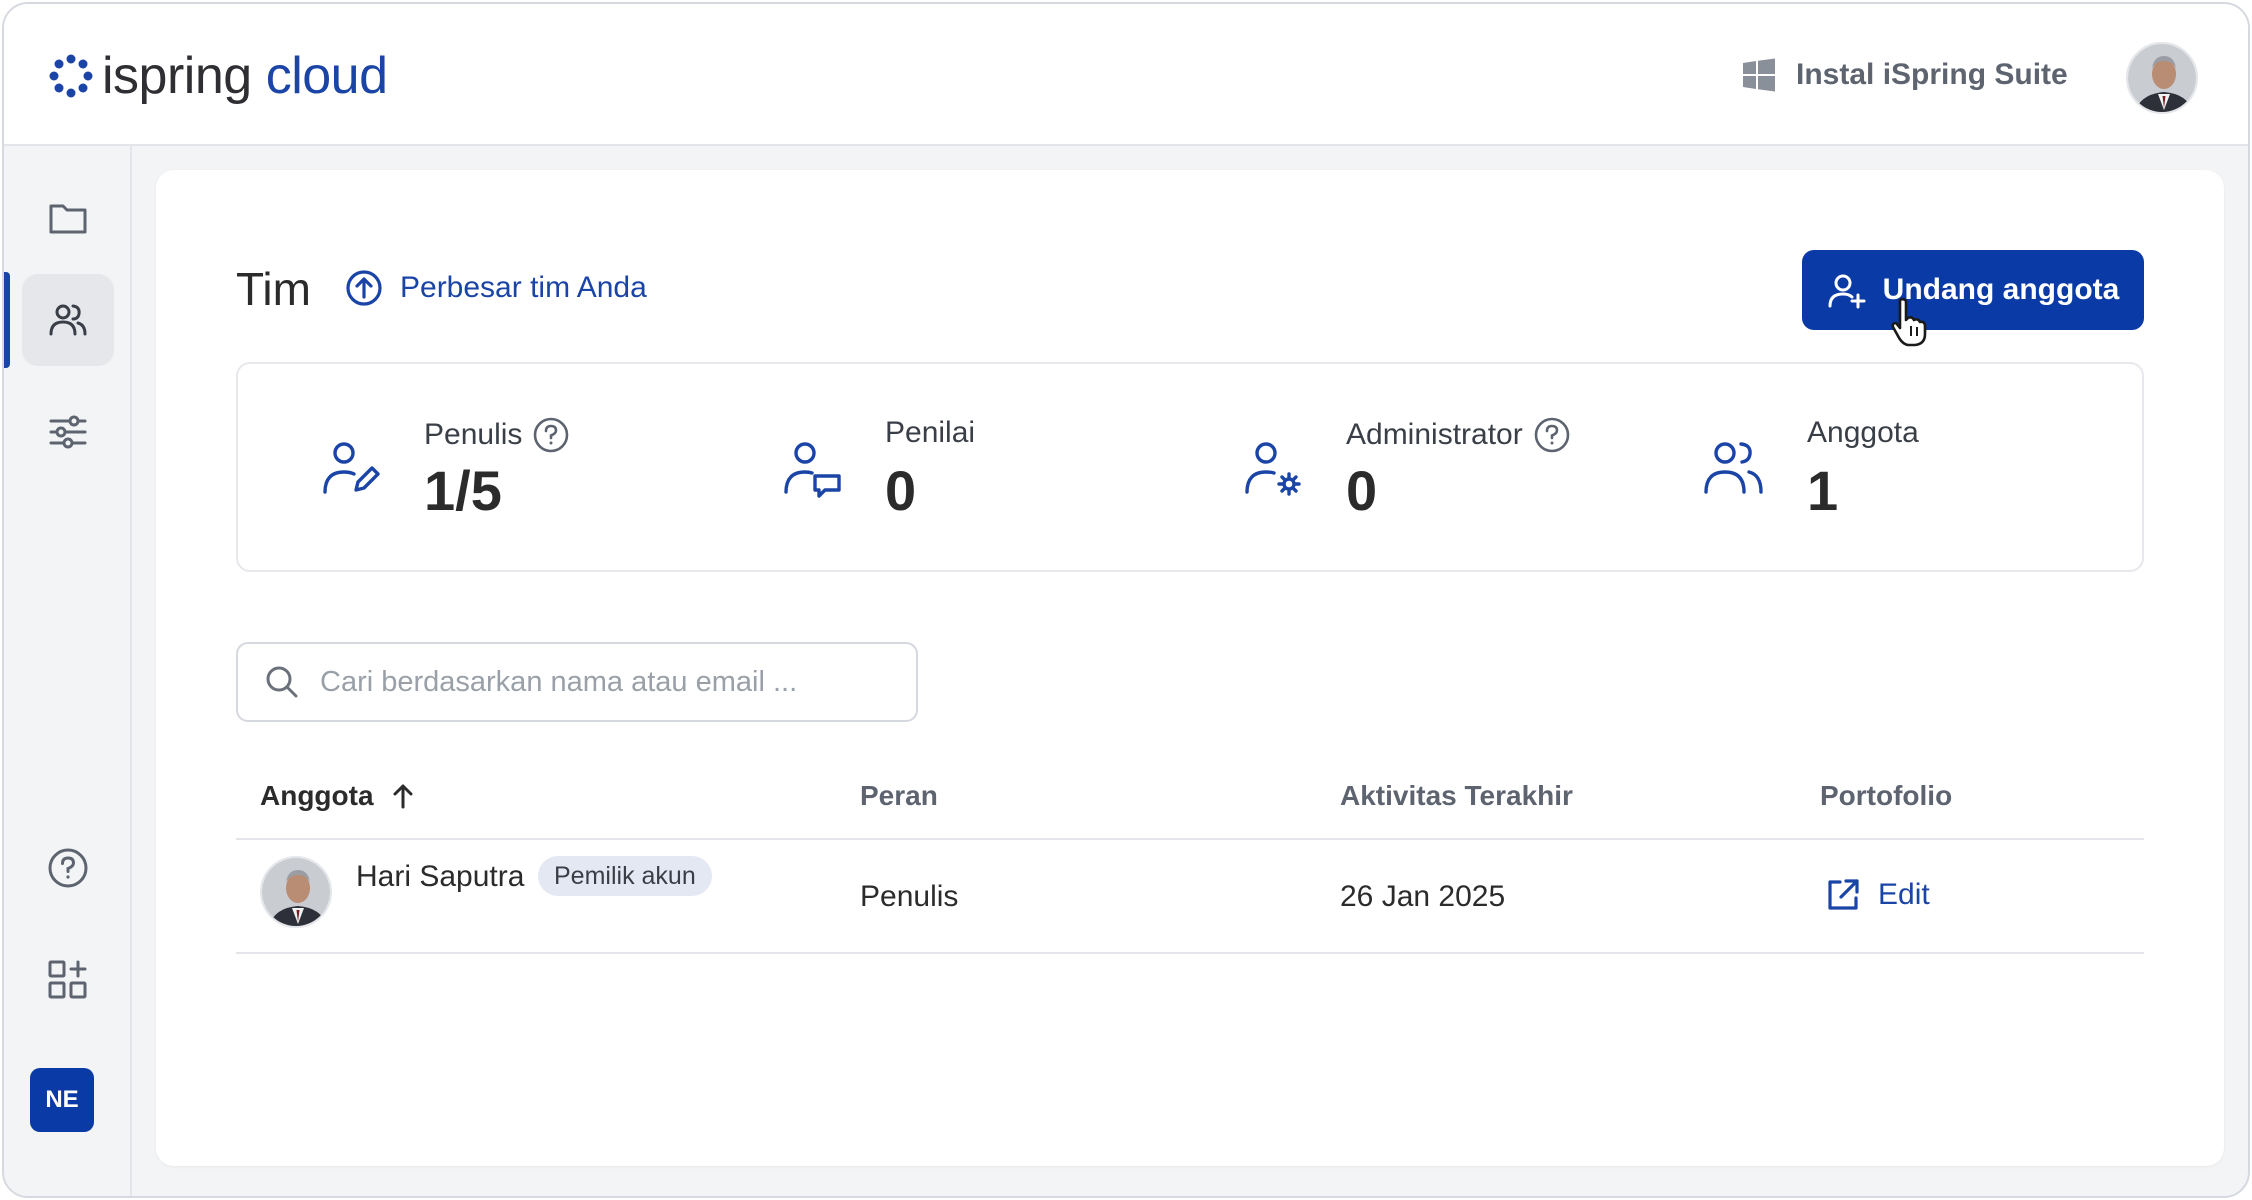 The image size is (2252, 1200). Describe the element at coordinates (1456, 796) in the screenshot. I see `column-header-last-activity: Aktivitas Terakhir` at that location.